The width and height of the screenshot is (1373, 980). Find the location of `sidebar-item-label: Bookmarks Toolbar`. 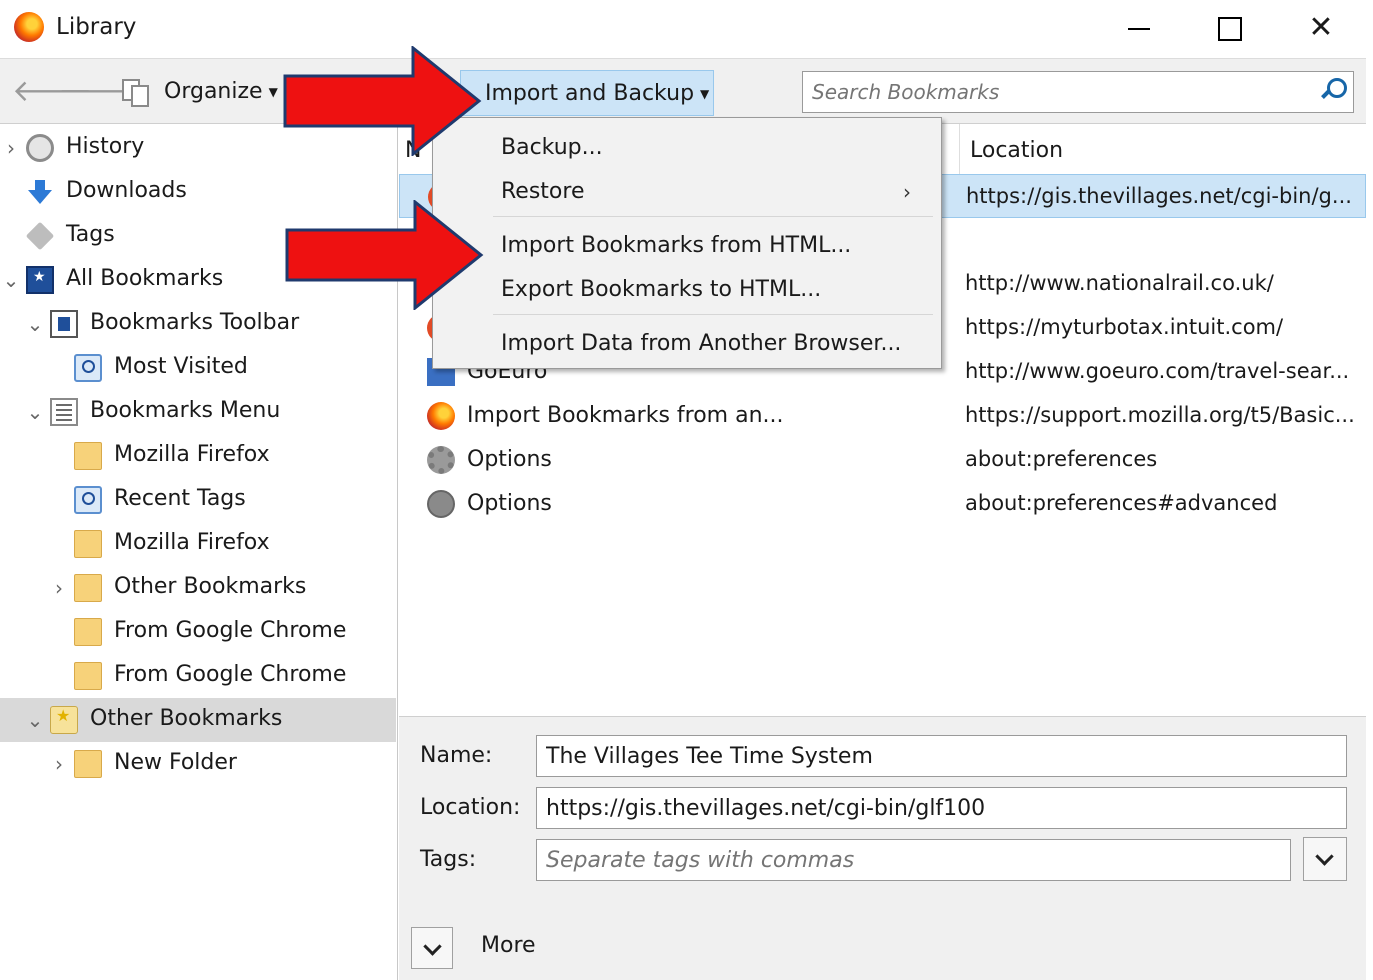

sidebar-item-label: Bookmarks Toolbar is located at coordinates (195, 322).